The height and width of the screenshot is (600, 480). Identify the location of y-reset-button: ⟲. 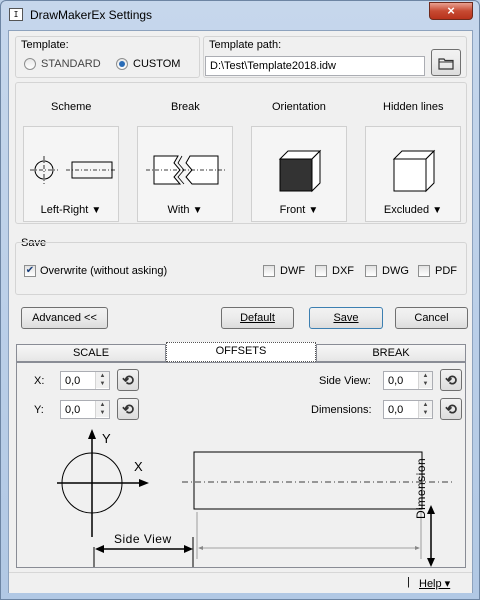
(128, 409).